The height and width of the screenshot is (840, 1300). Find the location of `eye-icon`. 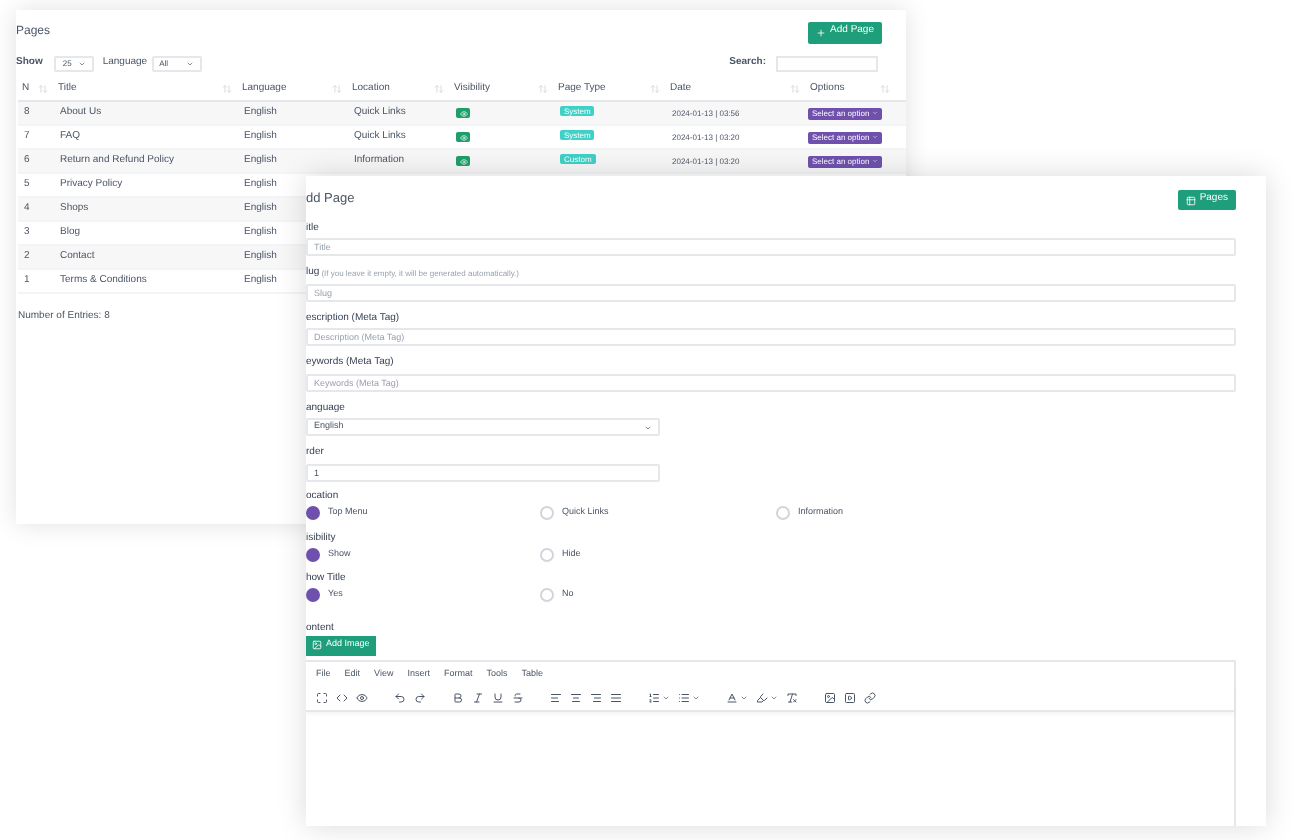

eye-icon is located at coordinates (362, 697).